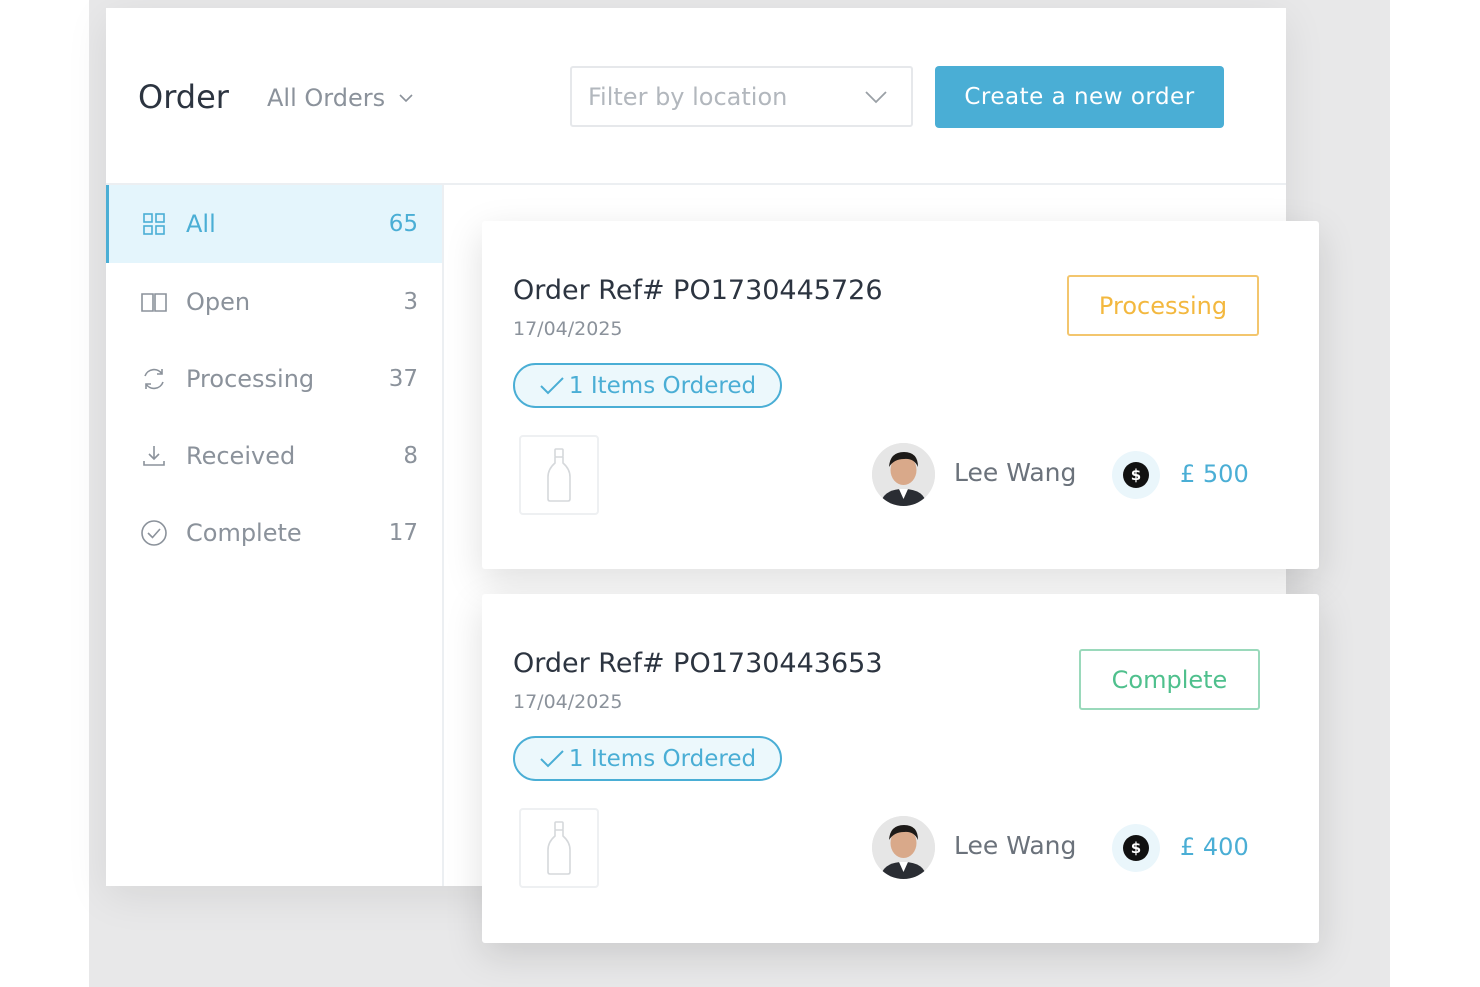 This screenshot has height=987, width=1480. What do you see at coordinates (410, 302) in the screenshot?
I see `sidebar-item-count: 3` at bounding box center [410, 302].